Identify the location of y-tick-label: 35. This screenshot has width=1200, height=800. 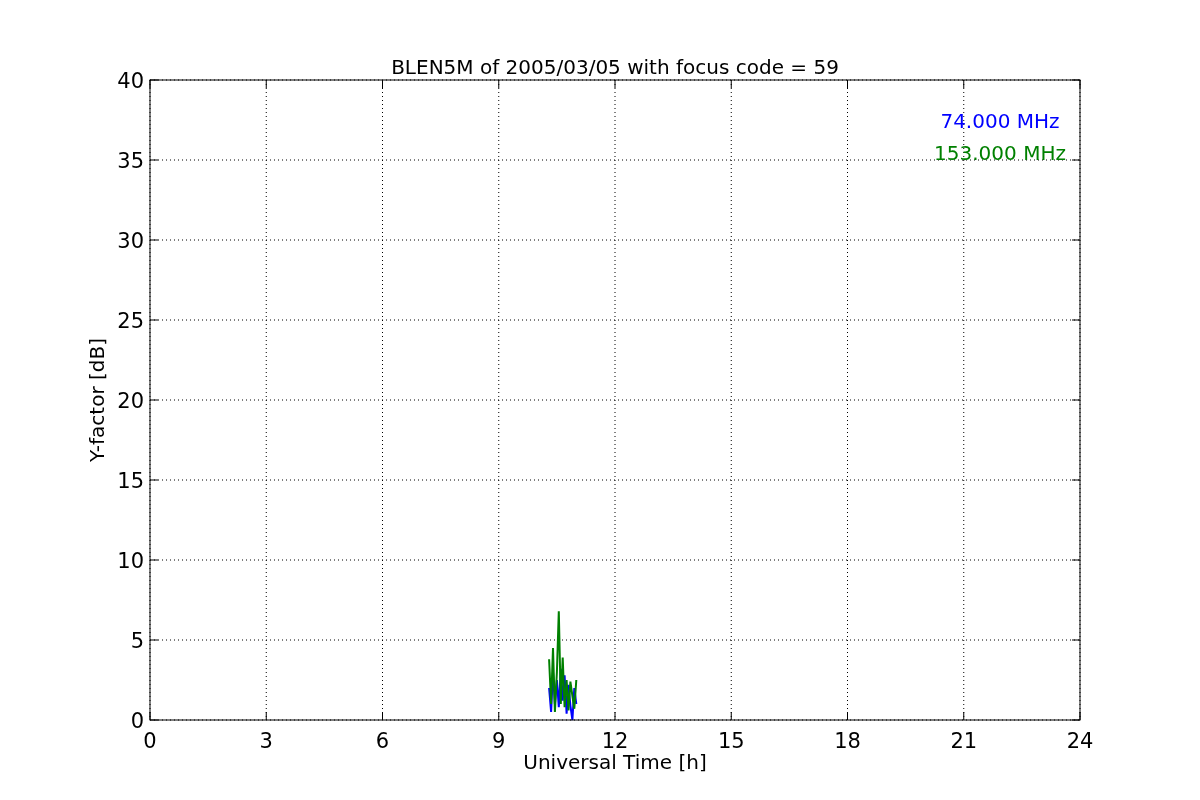
(130, 161).